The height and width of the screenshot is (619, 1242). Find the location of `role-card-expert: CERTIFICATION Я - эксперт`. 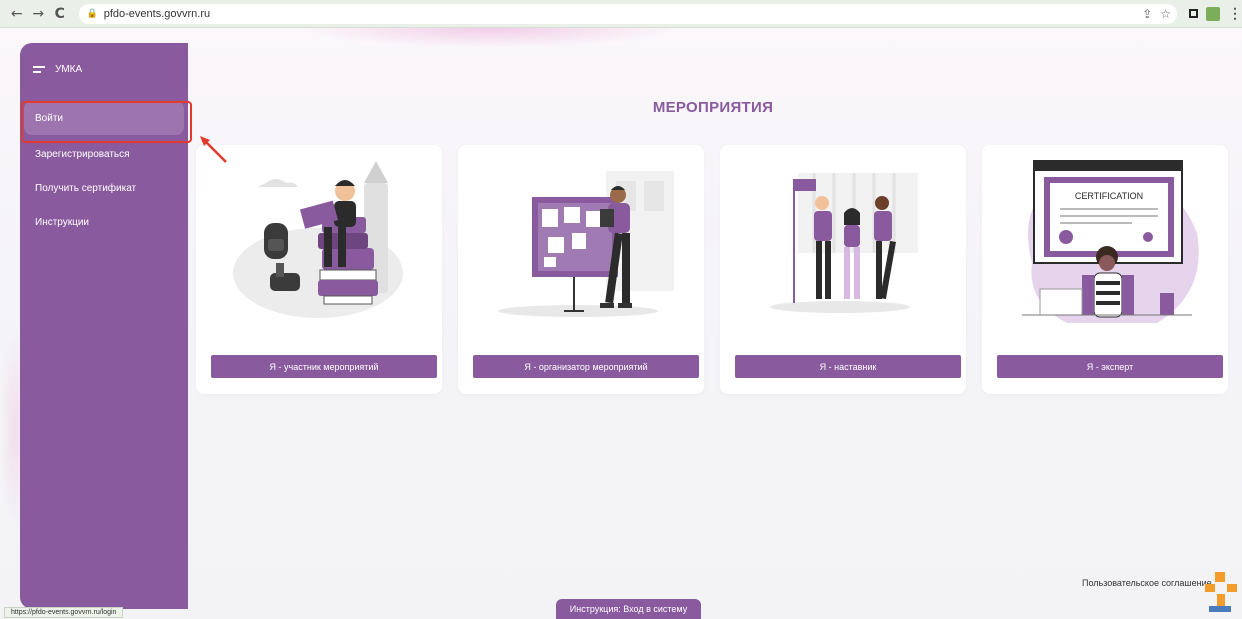

role-card-expert: CERTIFICATION Я - эксперт is located at coordinates (1105, 269).